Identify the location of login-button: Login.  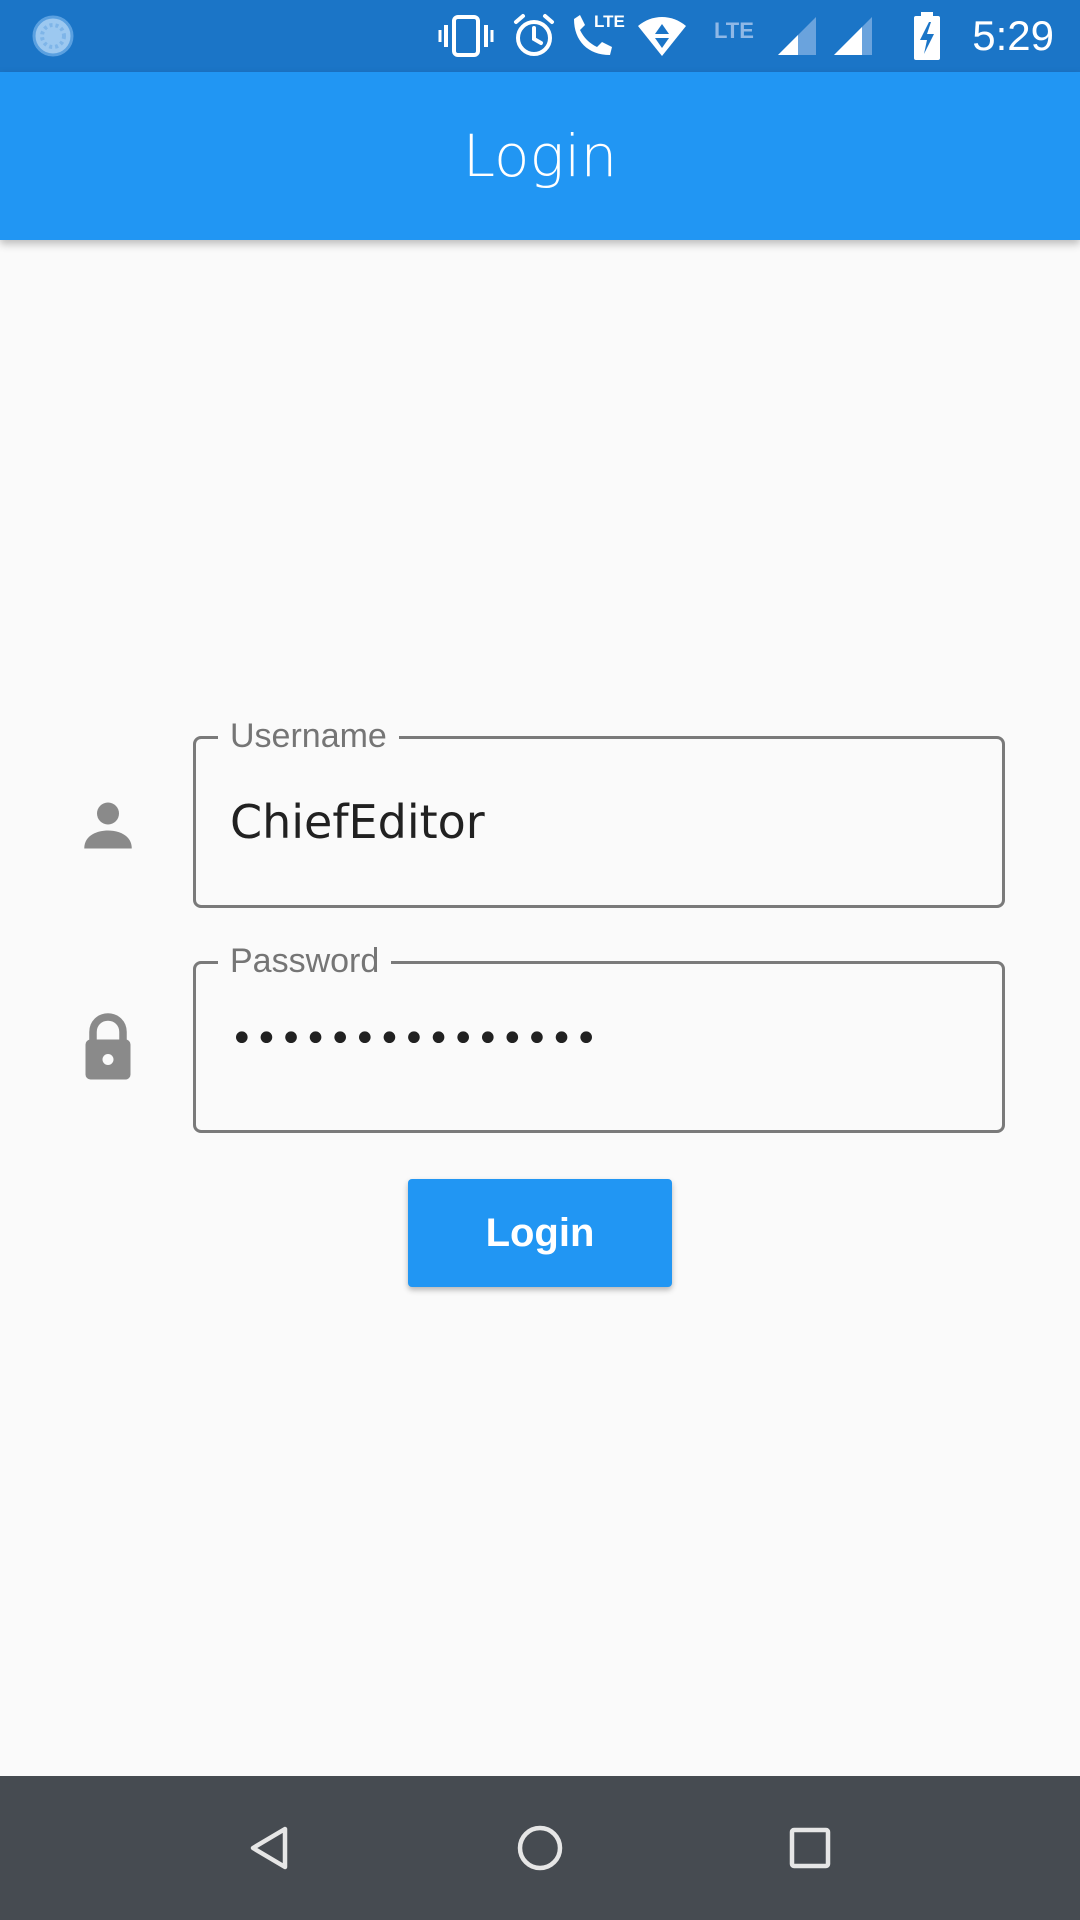
(540, 1233).